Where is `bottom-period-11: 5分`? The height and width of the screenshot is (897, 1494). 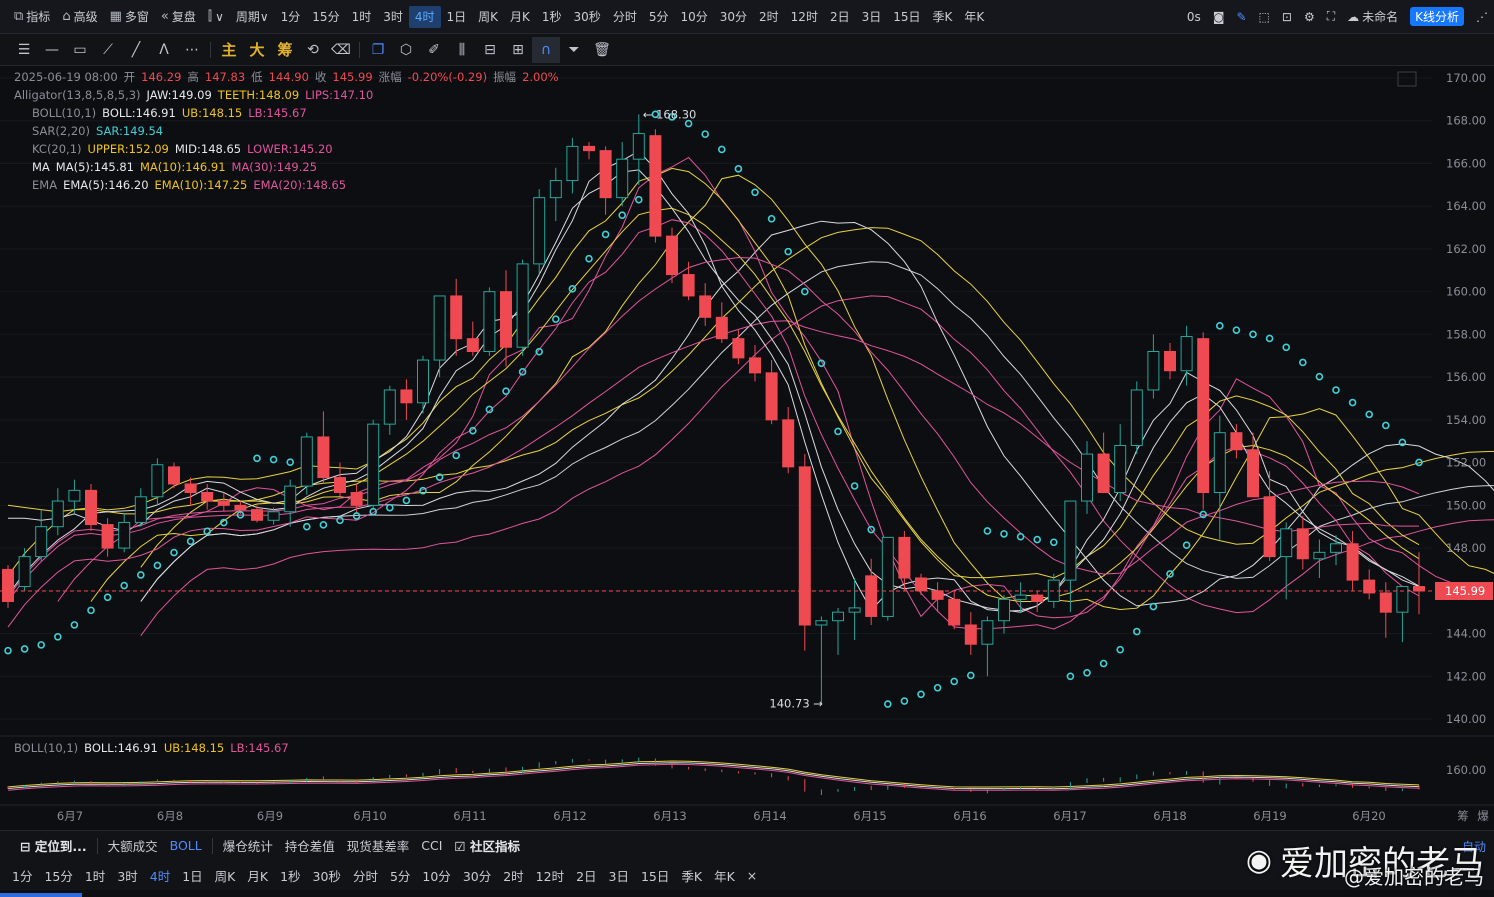 bottom-period-11: 5分 is located at coordinates (400, 875).